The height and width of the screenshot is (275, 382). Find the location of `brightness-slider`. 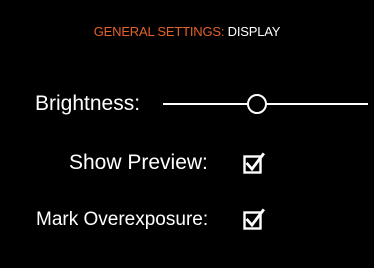

brightness-slider is located at coordinates (265, 104).